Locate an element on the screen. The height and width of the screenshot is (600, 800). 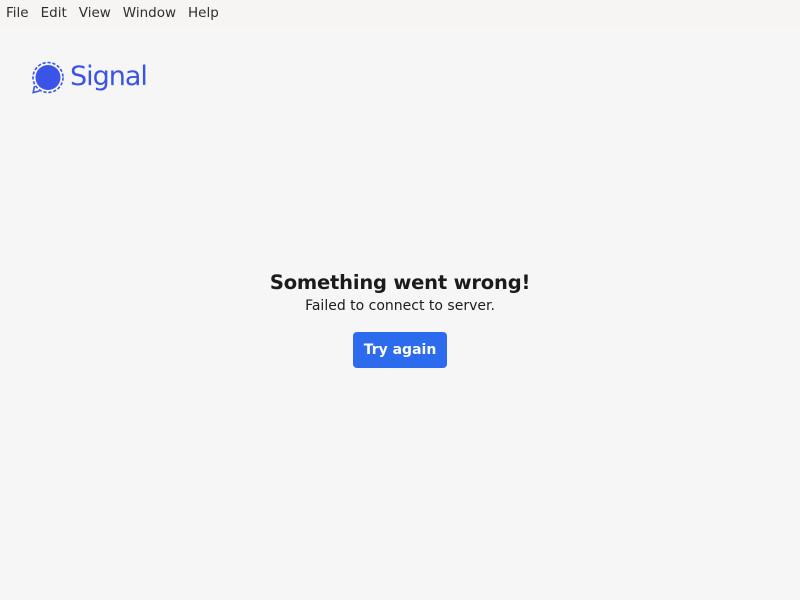
menu-help: Help is located at coordinates (203, 13).